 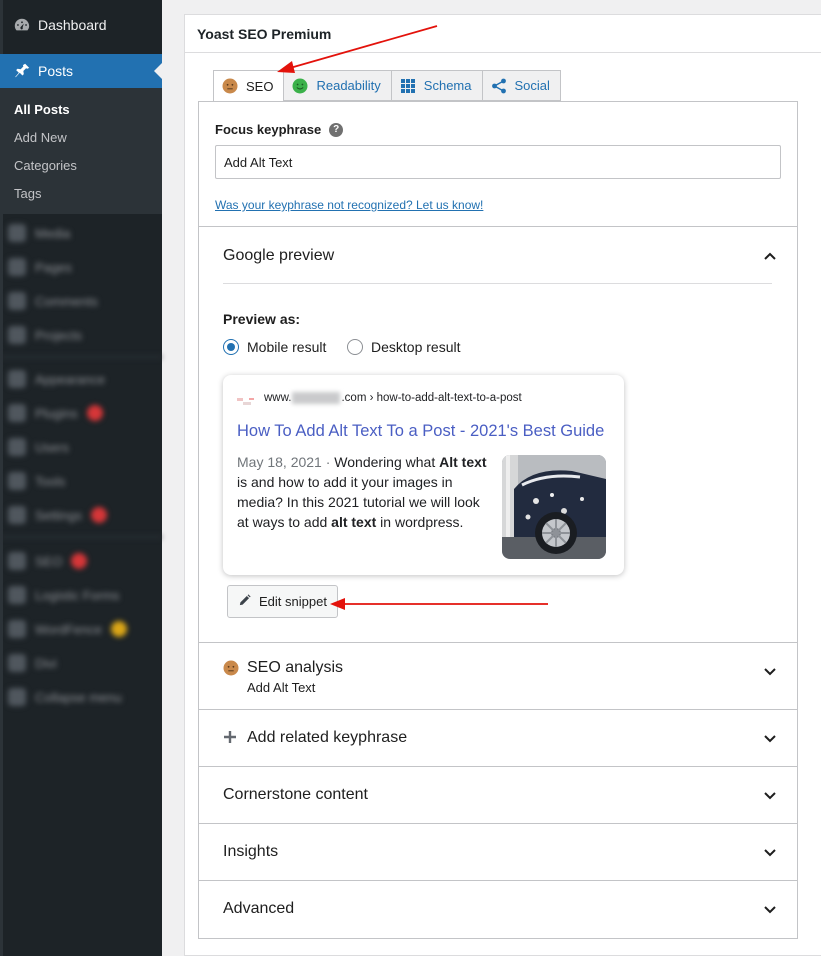 I want to click on radio-label: Mobile result, so click(x=287, y=347).